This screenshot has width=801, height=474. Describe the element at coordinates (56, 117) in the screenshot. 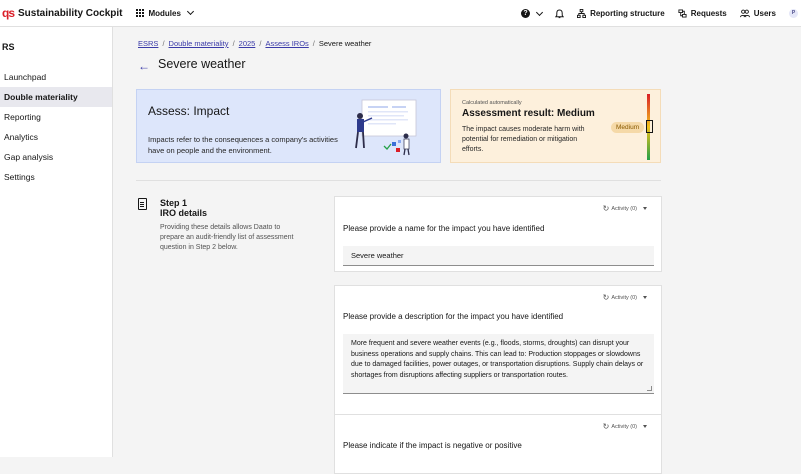

I see `sidebar-item-reporting: Reporting` at that location.